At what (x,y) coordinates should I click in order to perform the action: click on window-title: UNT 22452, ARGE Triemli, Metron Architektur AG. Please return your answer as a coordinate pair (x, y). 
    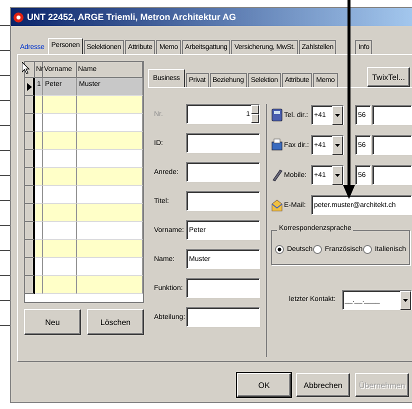
    Looking at the image, I should click on (131, 17).